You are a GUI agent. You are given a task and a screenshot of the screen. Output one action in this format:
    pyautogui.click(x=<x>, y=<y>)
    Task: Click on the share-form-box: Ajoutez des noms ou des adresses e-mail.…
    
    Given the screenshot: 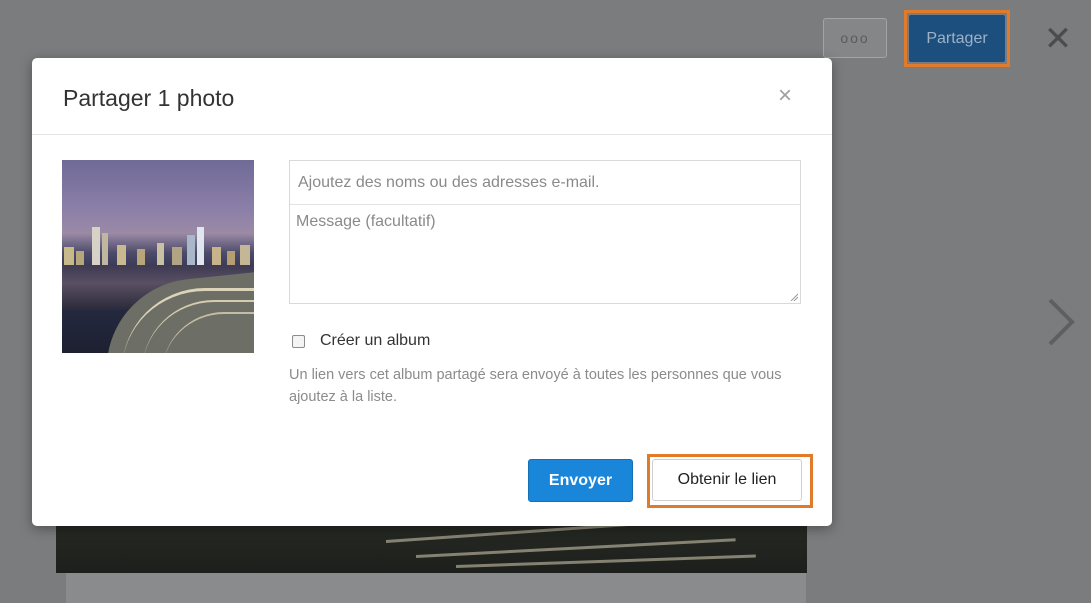 What is the action you would take?
    pyautogui.click(x=545, y=232)
    